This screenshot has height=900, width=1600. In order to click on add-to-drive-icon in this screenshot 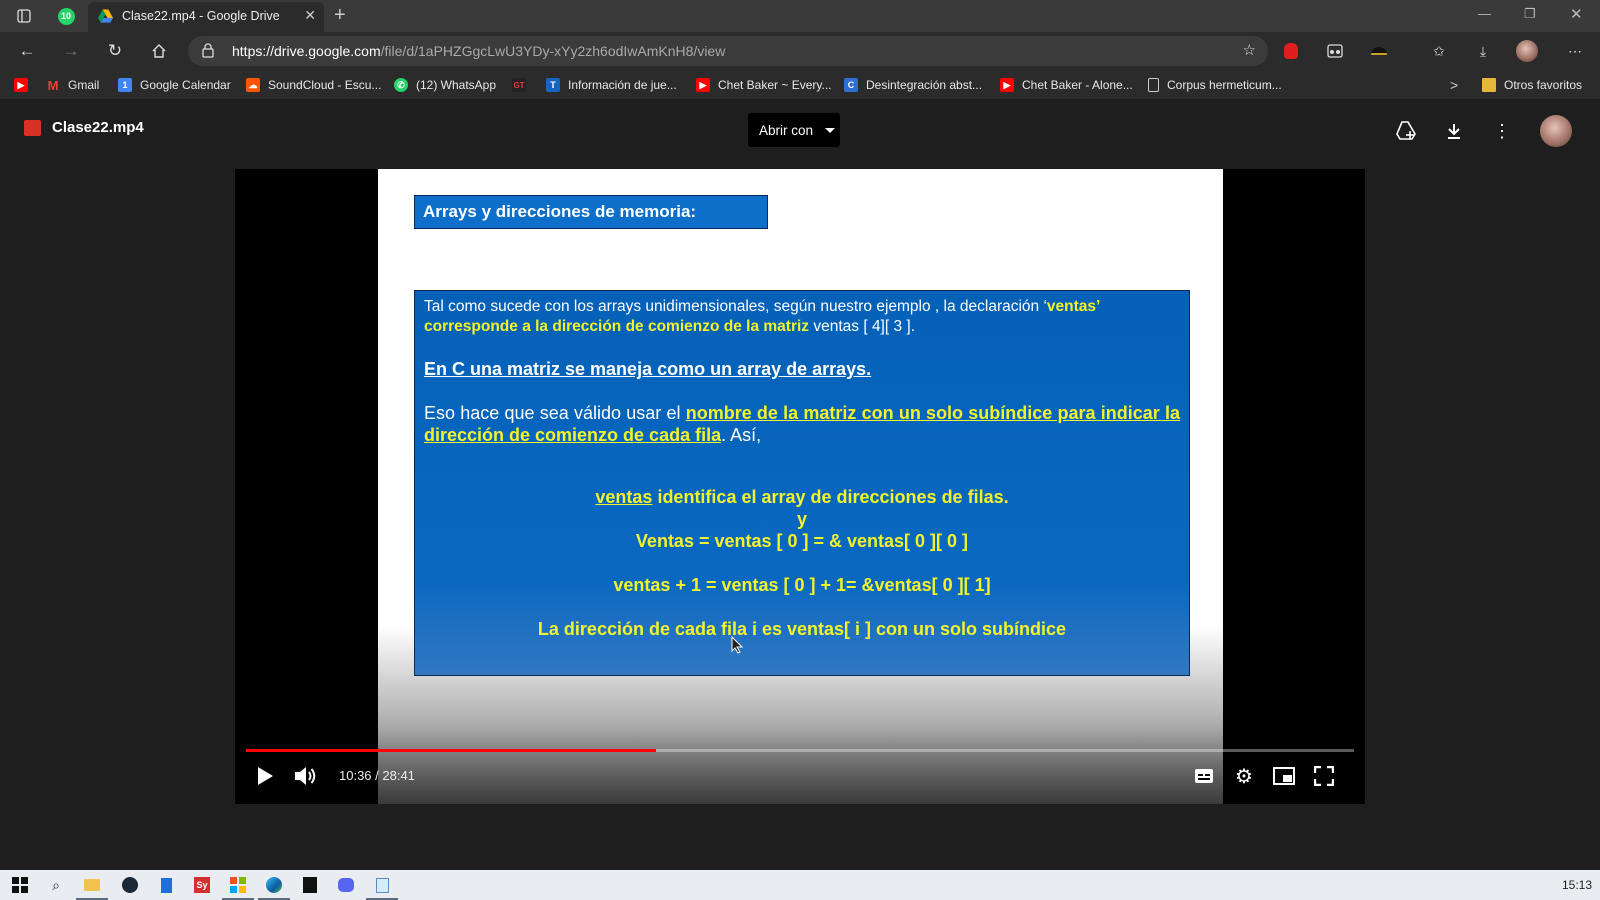, I will do `click(1406, 131)`.